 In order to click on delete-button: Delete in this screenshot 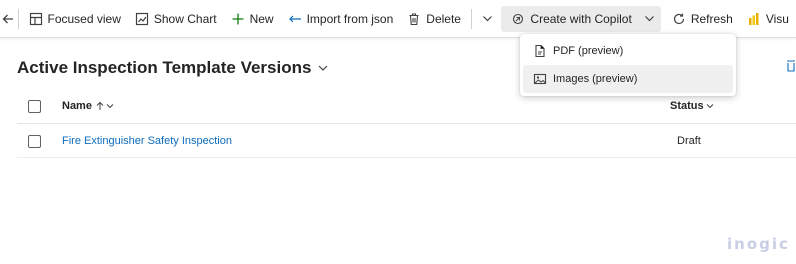, I will do `click(434, 19)`.